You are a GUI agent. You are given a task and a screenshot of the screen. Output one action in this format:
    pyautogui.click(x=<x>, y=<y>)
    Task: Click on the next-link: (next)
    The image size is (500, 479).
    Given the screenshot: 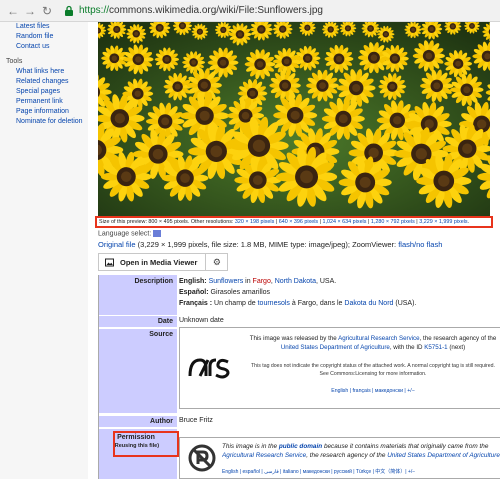 What is the action you would take?
    pyautogui.click(x=456, y=347)
    